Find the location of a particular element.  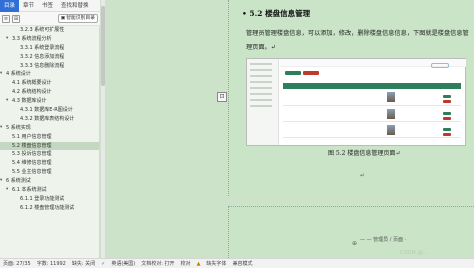

figure-table-header is located at coordinates (372, 86).